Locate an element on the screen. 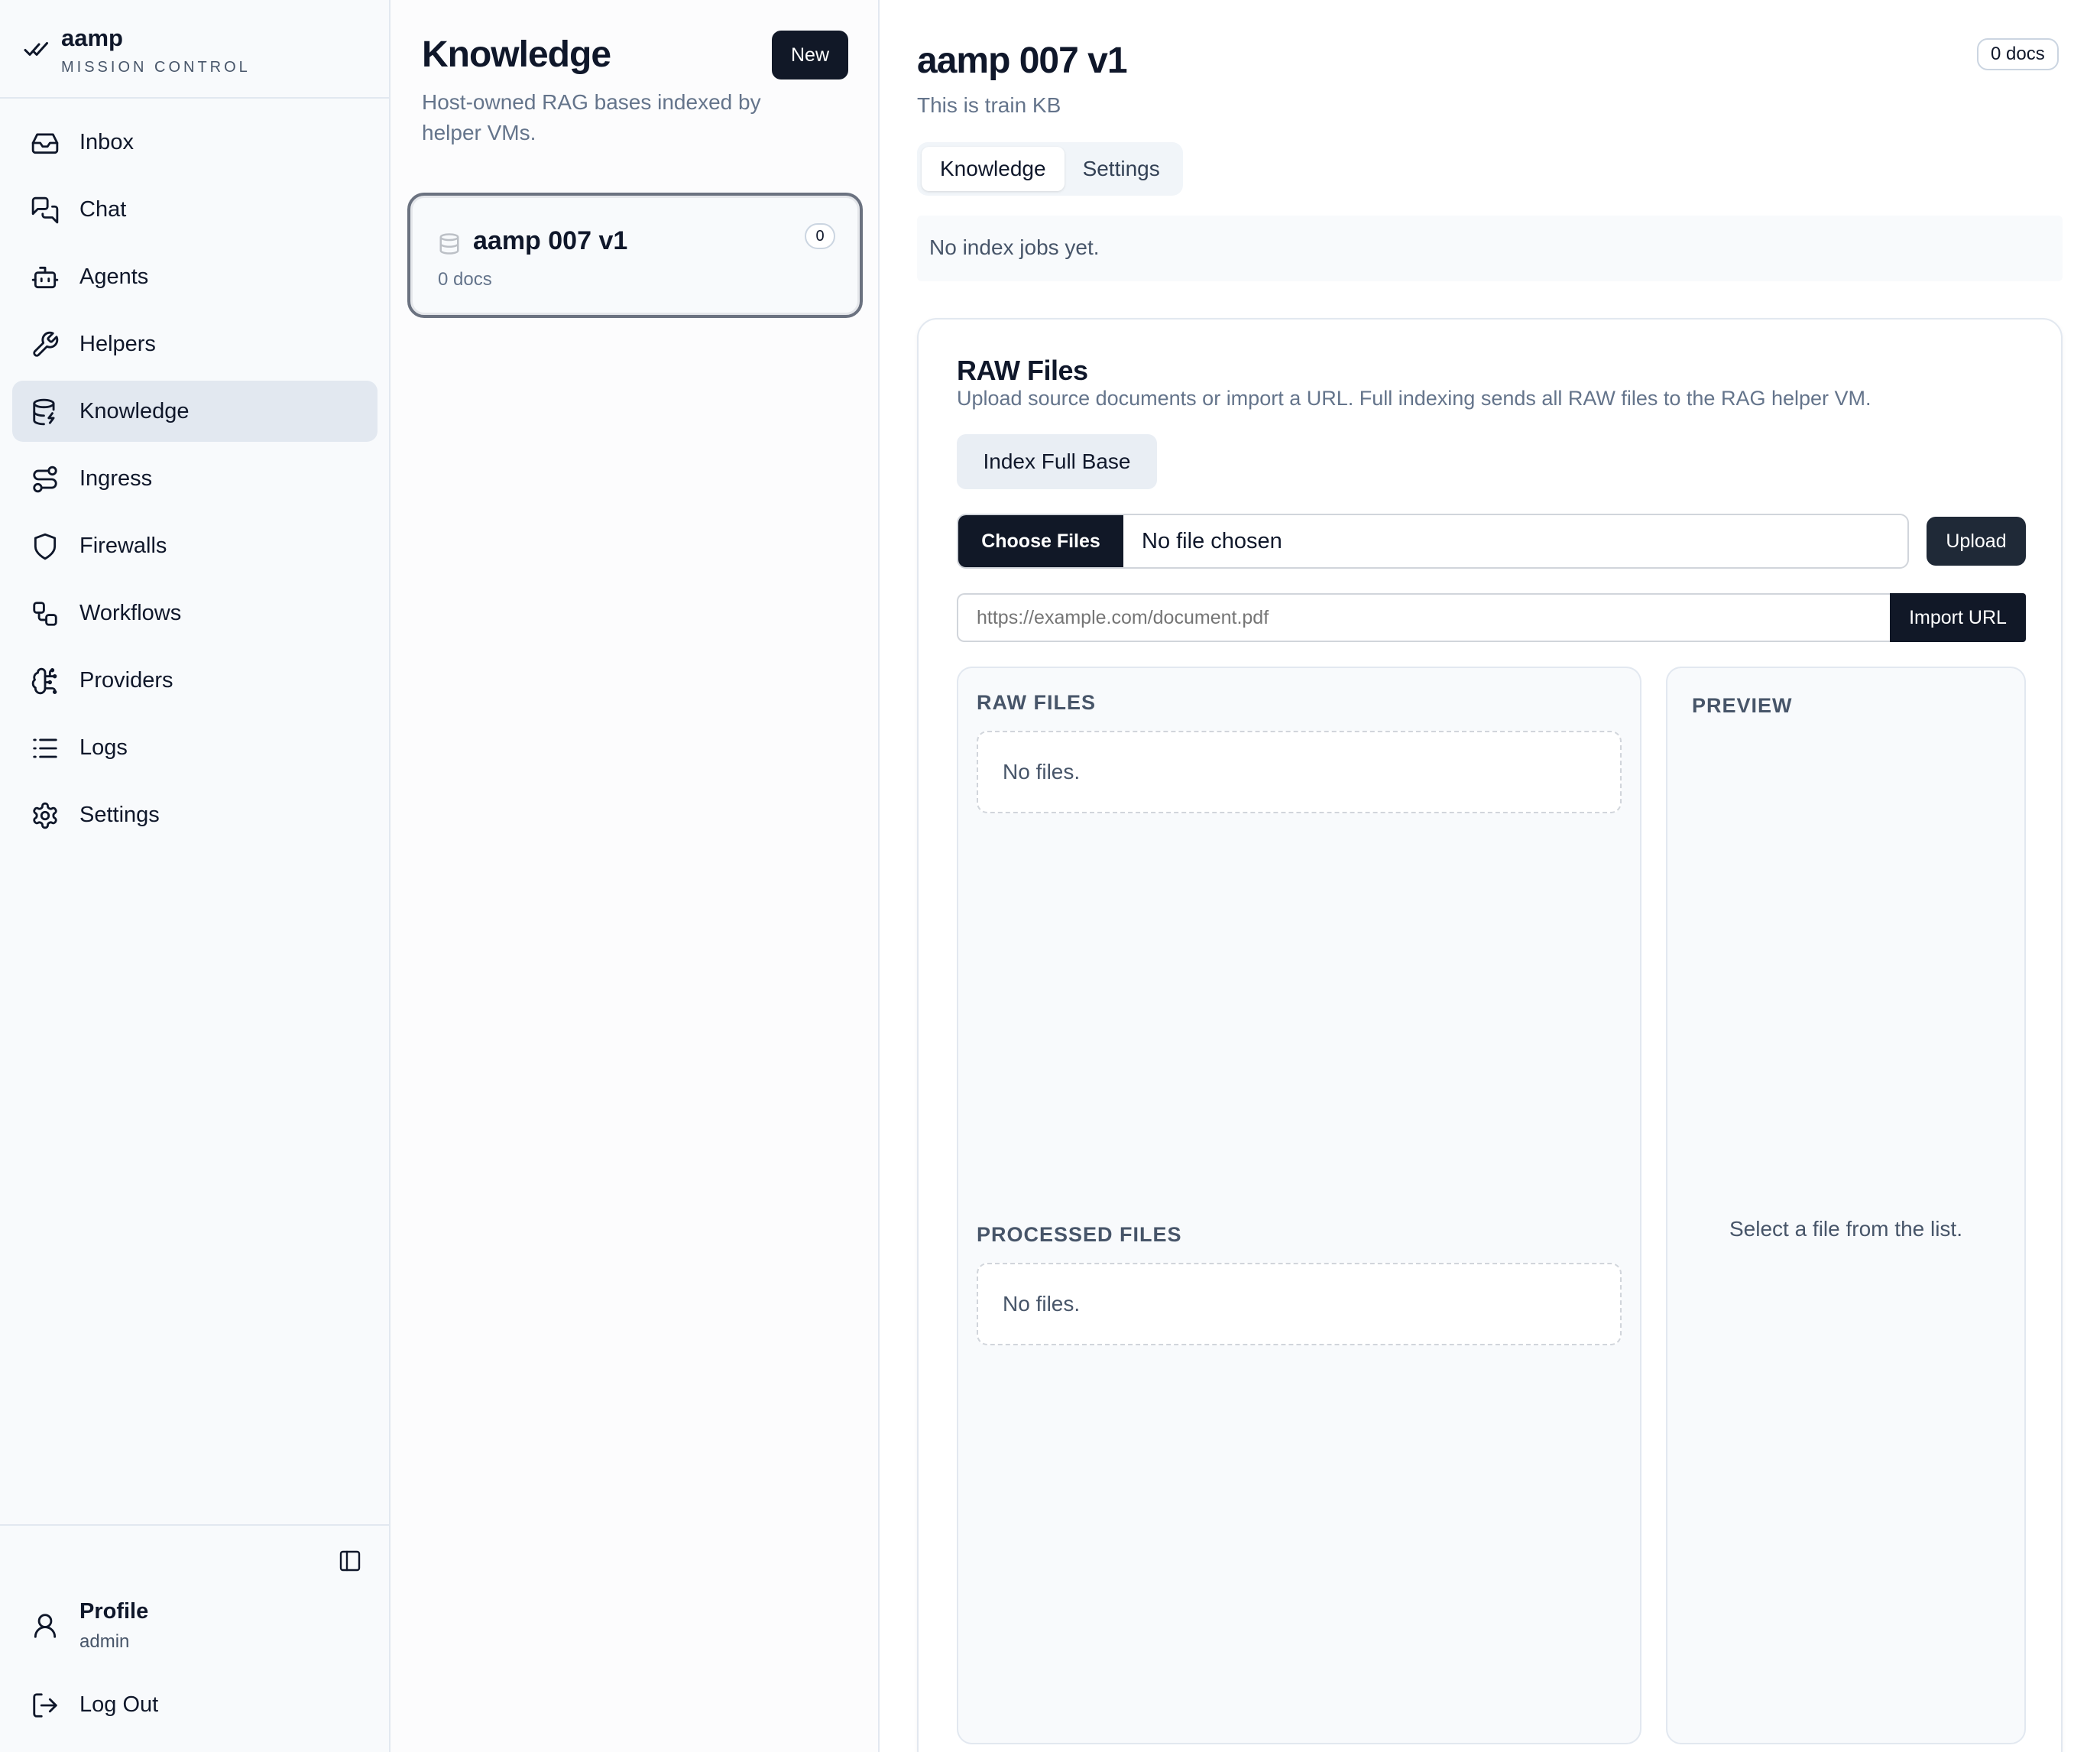  wrench-icon is located at coordinates (46, 344).